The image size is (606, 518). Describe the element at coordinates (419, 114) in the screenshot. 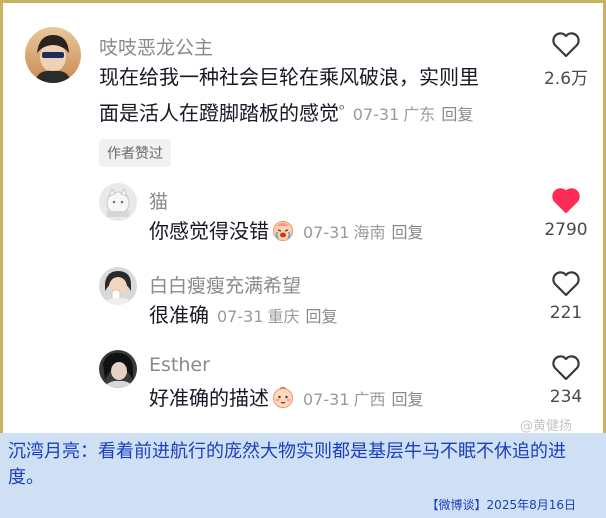

I see `comment-location: 广东` at that location.